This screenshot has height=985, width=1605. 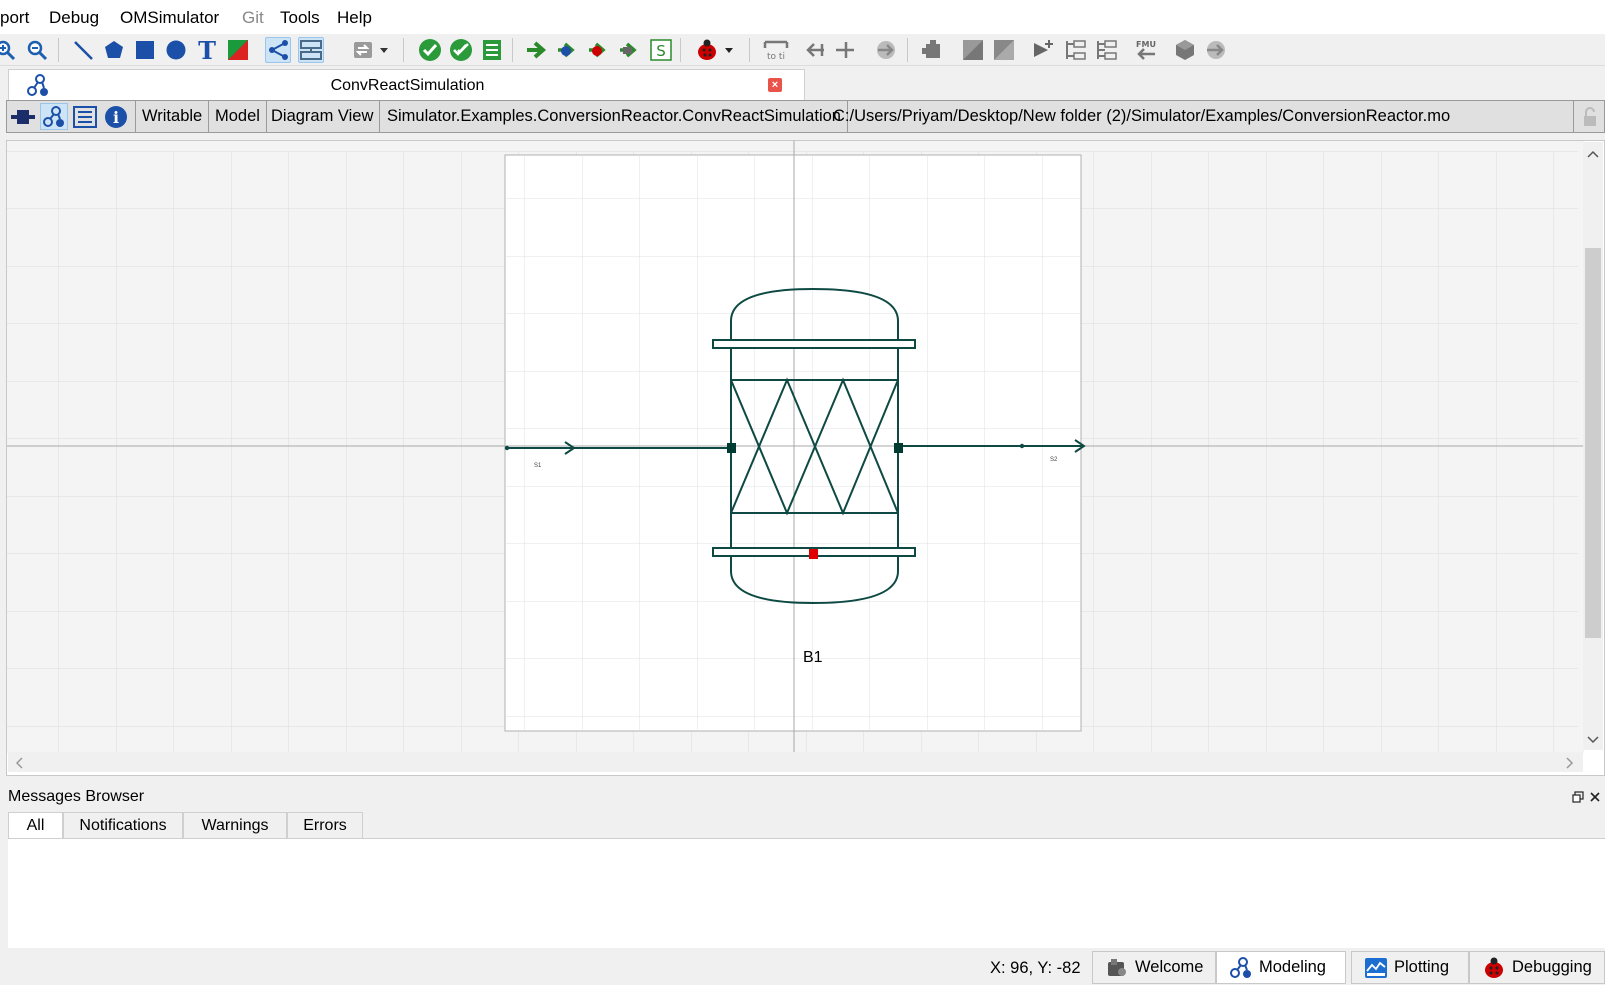 I want to click on welcome-icon, so click(x=1117, y=968).